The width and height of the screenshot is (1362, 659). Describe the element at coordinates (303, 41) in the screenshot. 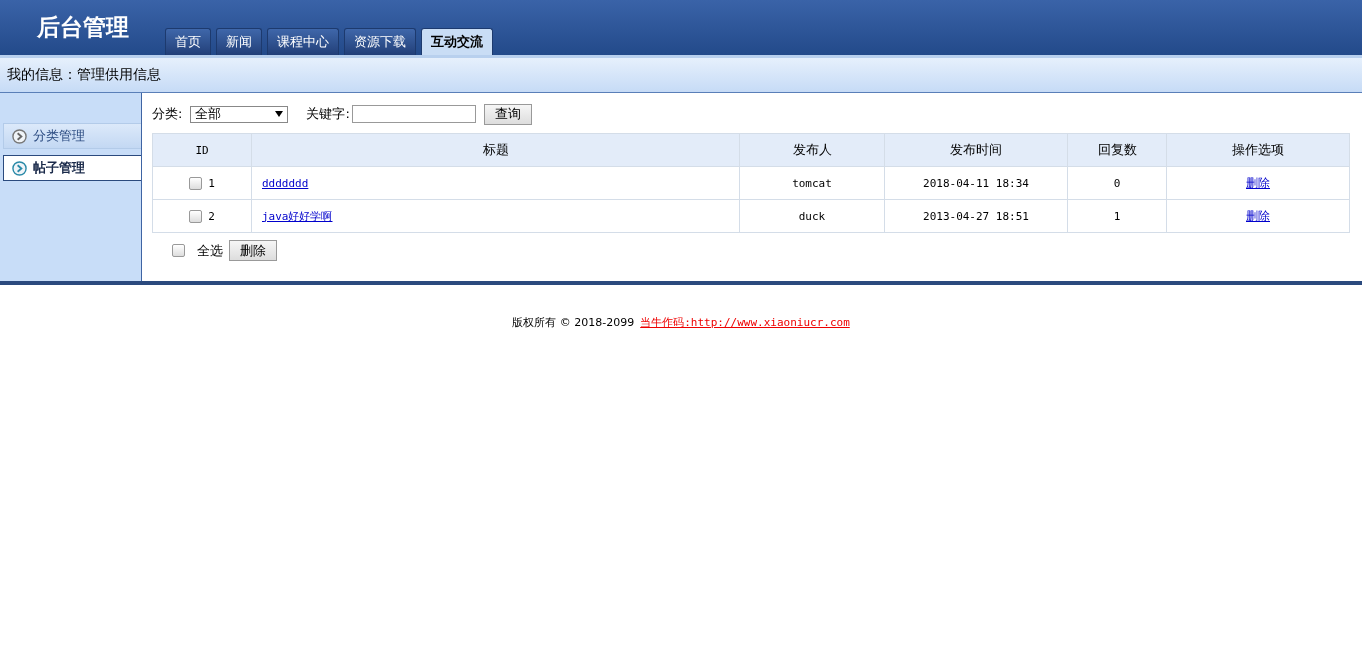

I see `nav-tab: 课程中心` at that location.